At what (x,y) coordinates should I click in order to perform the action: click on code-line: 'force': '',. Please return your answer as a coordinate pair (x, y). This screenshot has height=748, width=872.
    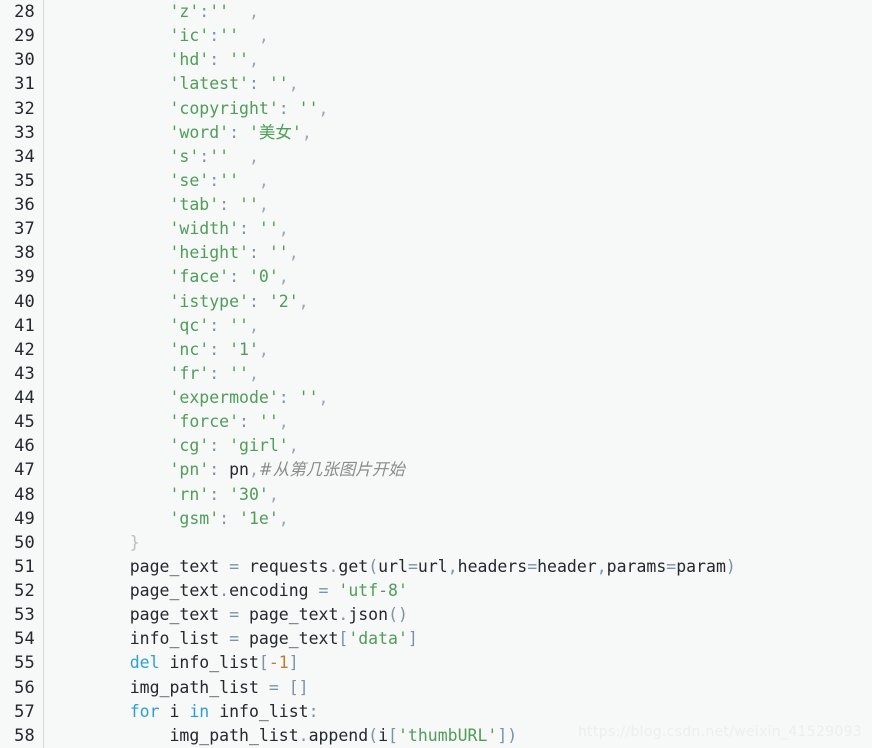
    Looking at the image, I should click on (458, 422).